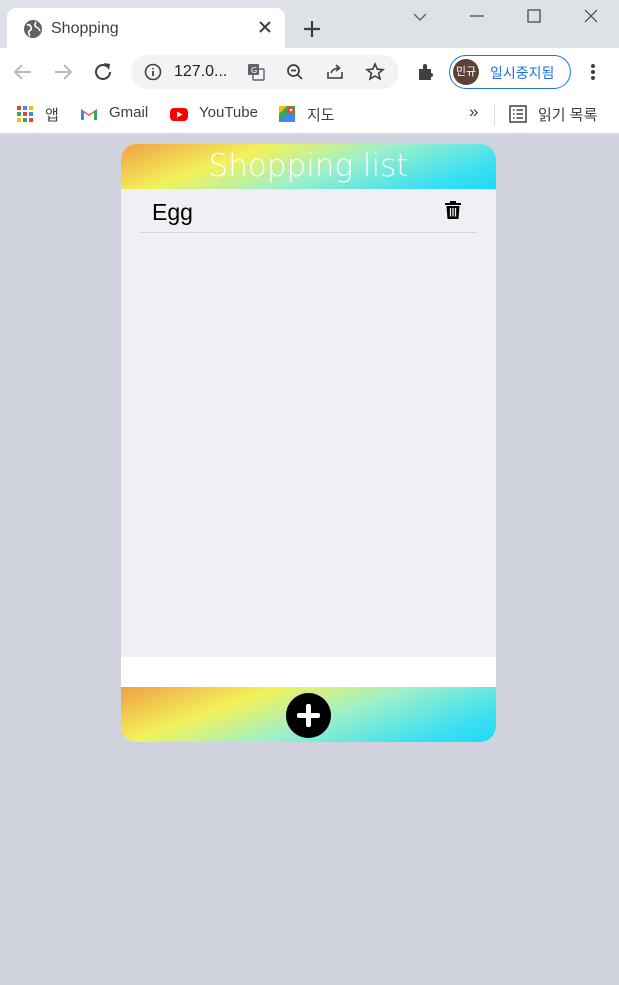 This screenshot has height=985, width=619. I want to click on translate-icon: G, so click(256, 72).